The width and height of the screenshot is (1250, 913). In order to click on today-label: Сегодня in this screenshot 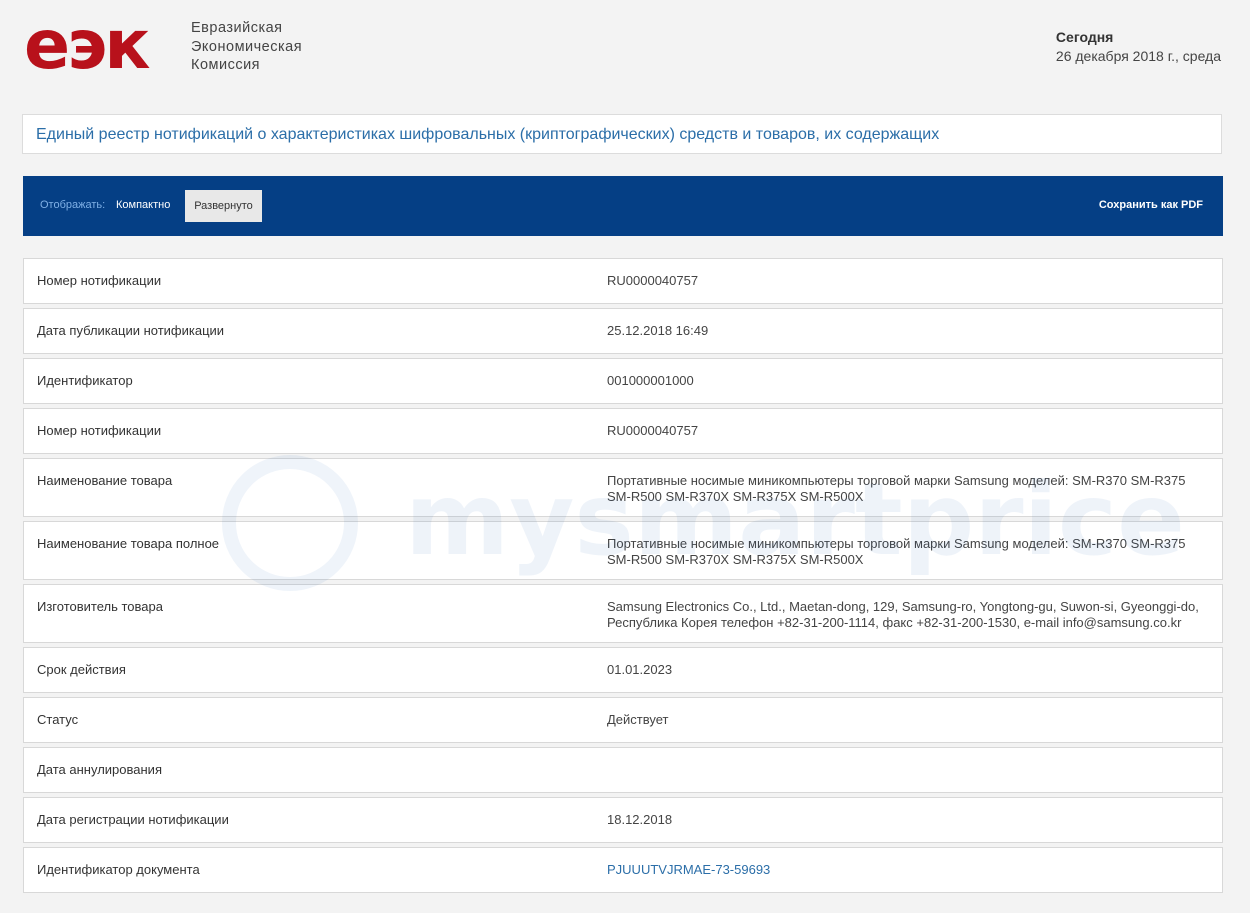, I will do `click(1084, 37)`.